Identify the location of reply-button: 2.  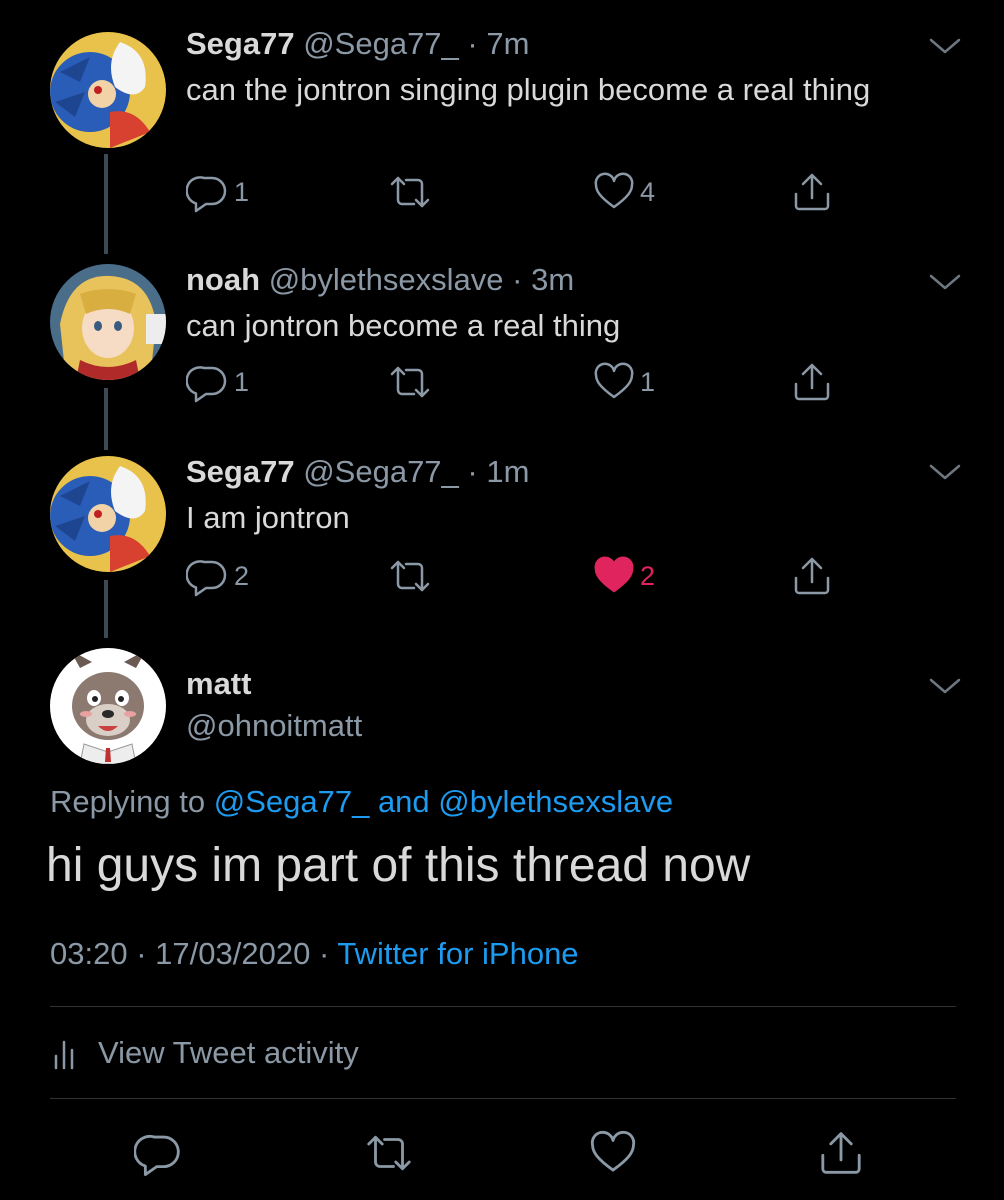
(217, 576).